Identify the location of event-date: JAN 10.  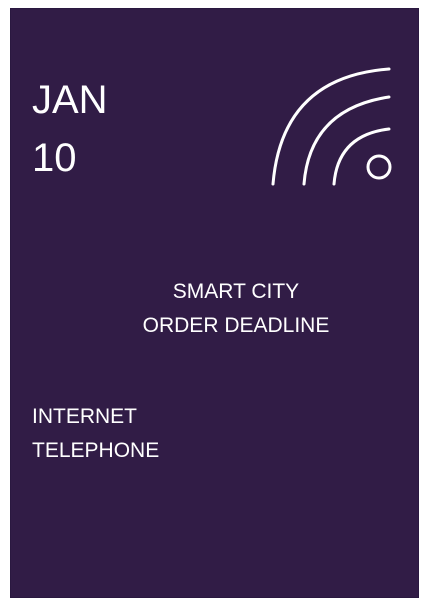
(70, 129).